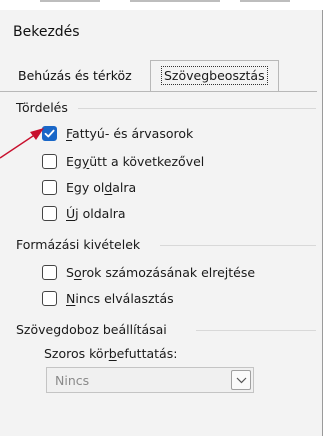 The height and width of the screenshot is (436, 335). What do you see at coordinates (46, 32) in the screenshot?
I see `dialog-title: Bekezdés` at bounding box center [46, 32].